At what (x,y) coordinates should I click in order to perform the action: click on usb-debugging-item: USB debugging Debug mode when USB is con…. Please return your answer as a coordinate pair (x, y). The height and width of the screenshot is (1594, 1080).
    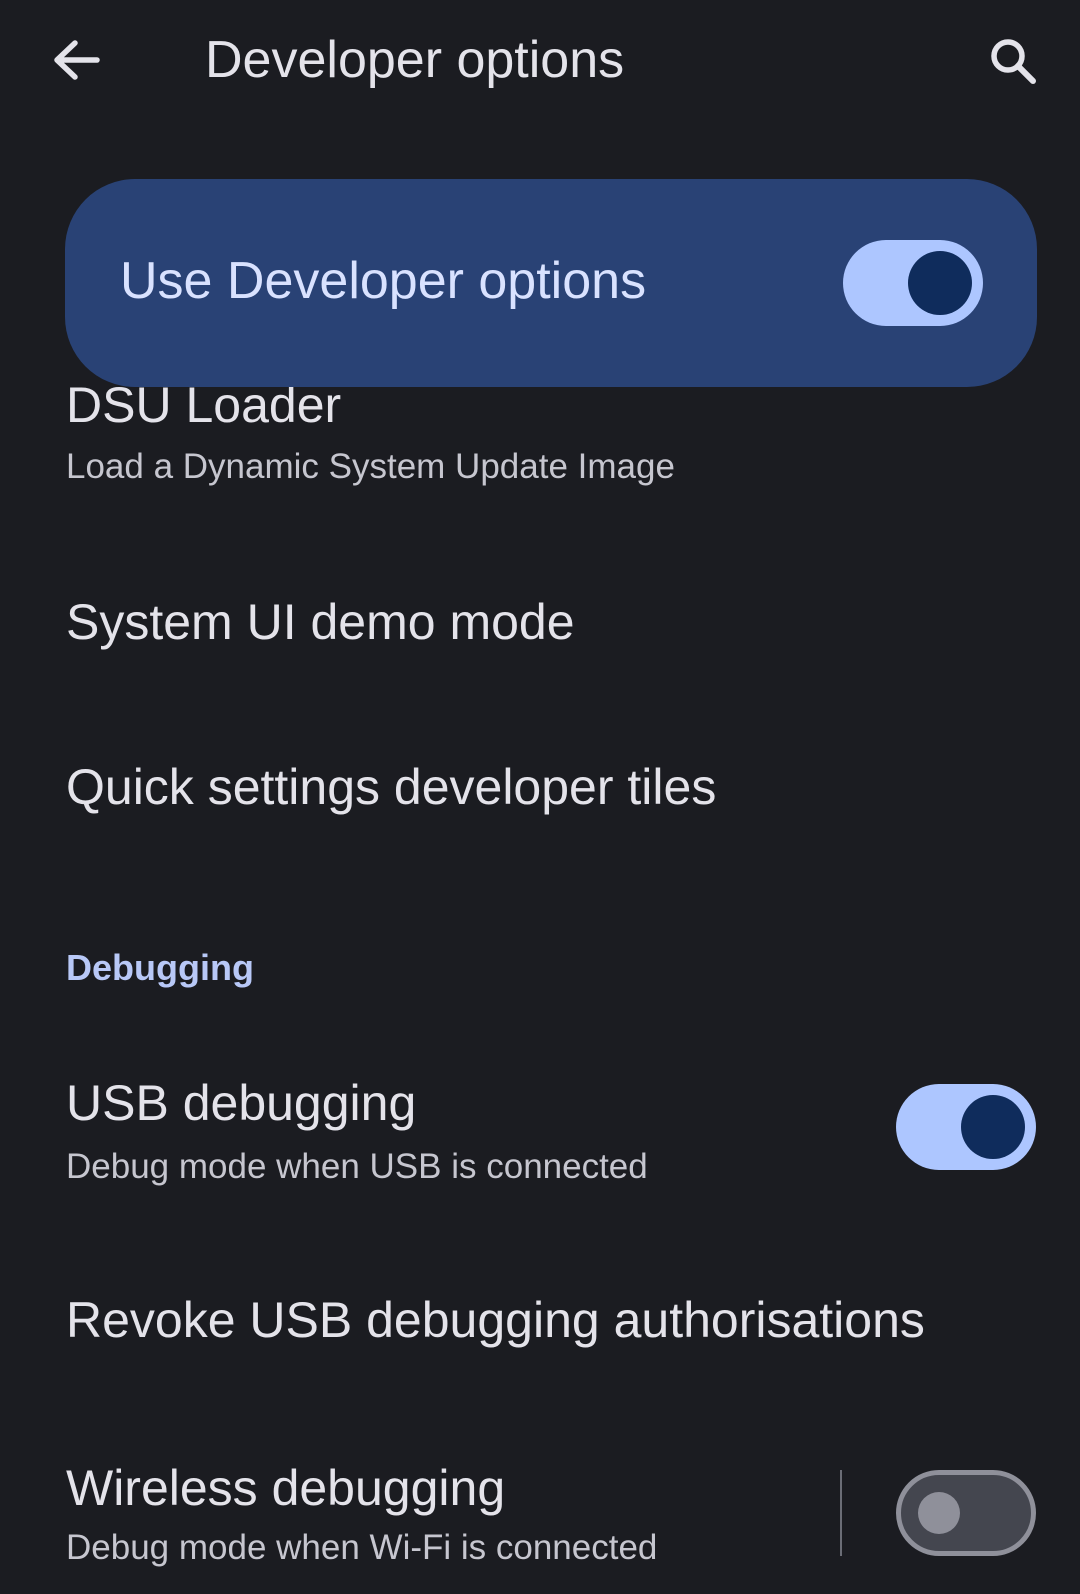
    Looking at the image, I should click on (540, 1132).